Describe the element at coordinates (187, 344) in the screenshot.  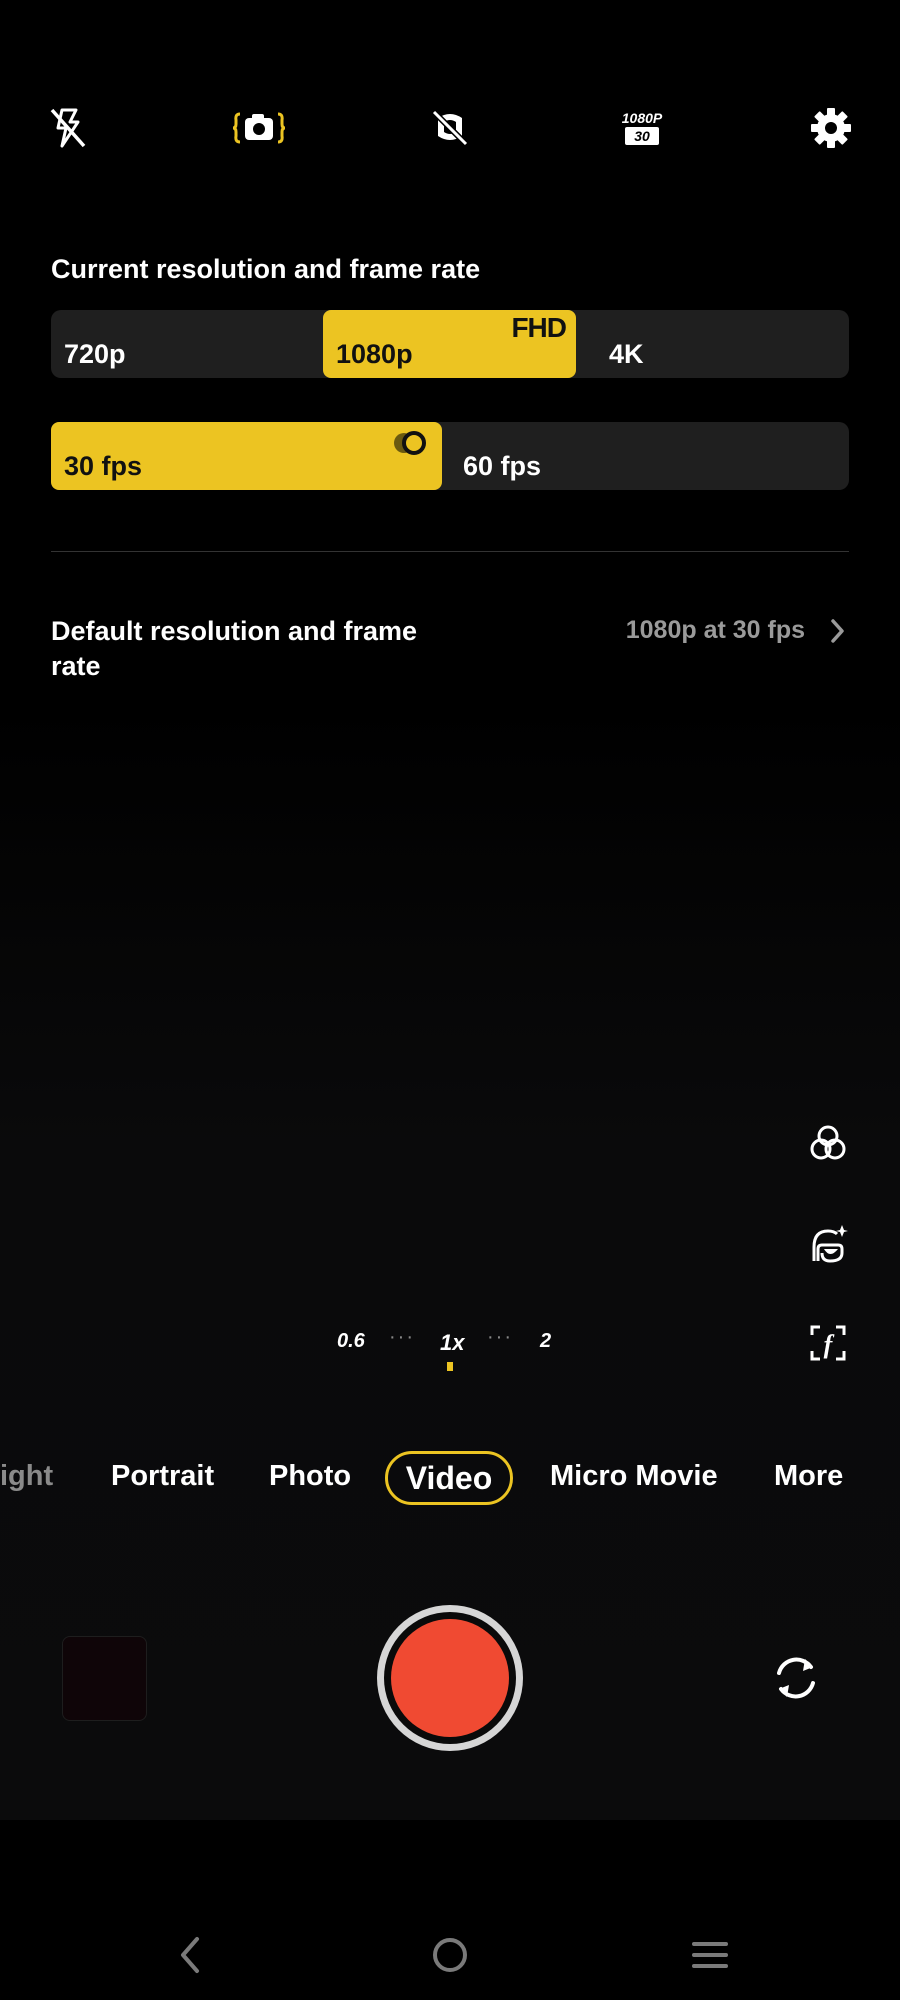
I see `resolution-option-720p: 720p` at that location.